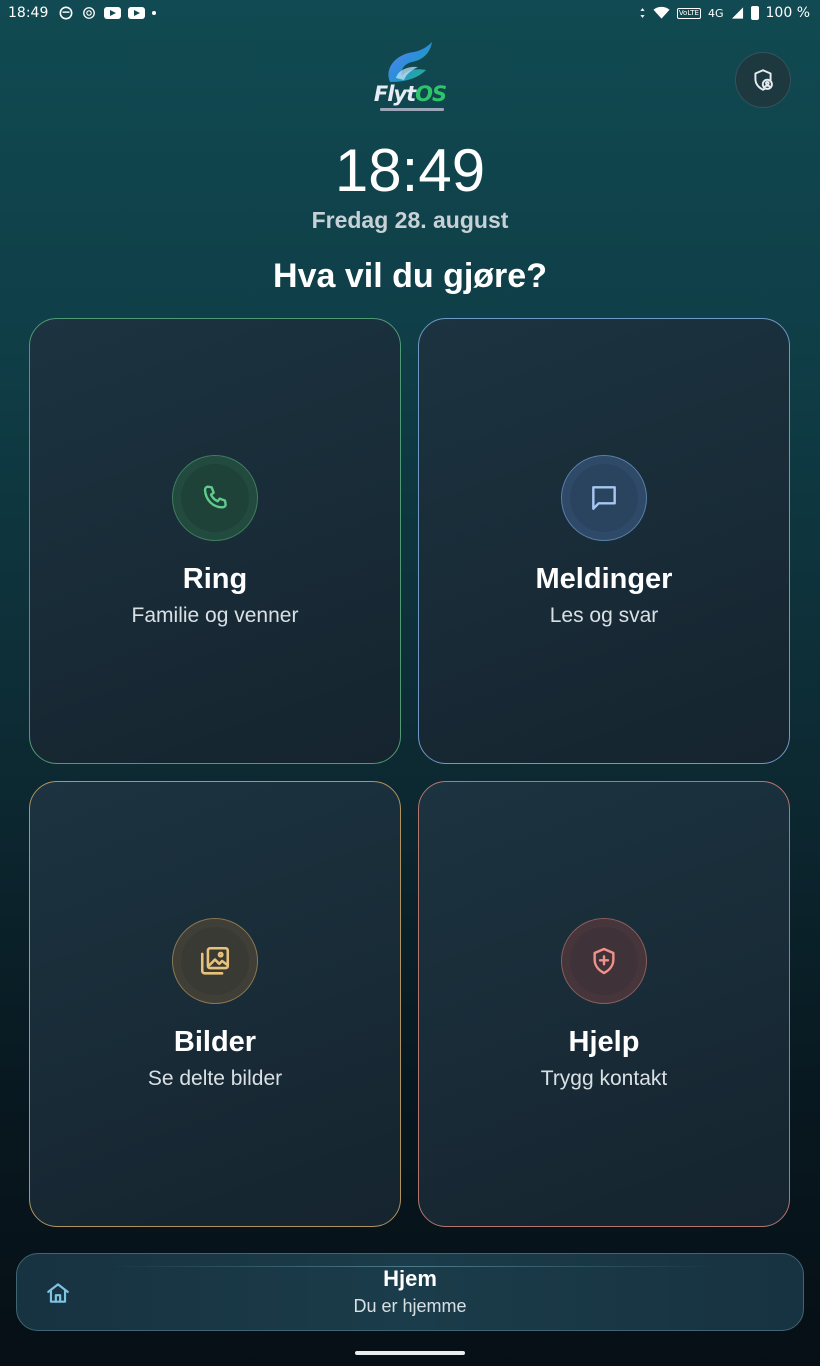  Describe the element at coordinates (215, 579) in the screenshot. I see `tile-ring-title: Ring` at that location.